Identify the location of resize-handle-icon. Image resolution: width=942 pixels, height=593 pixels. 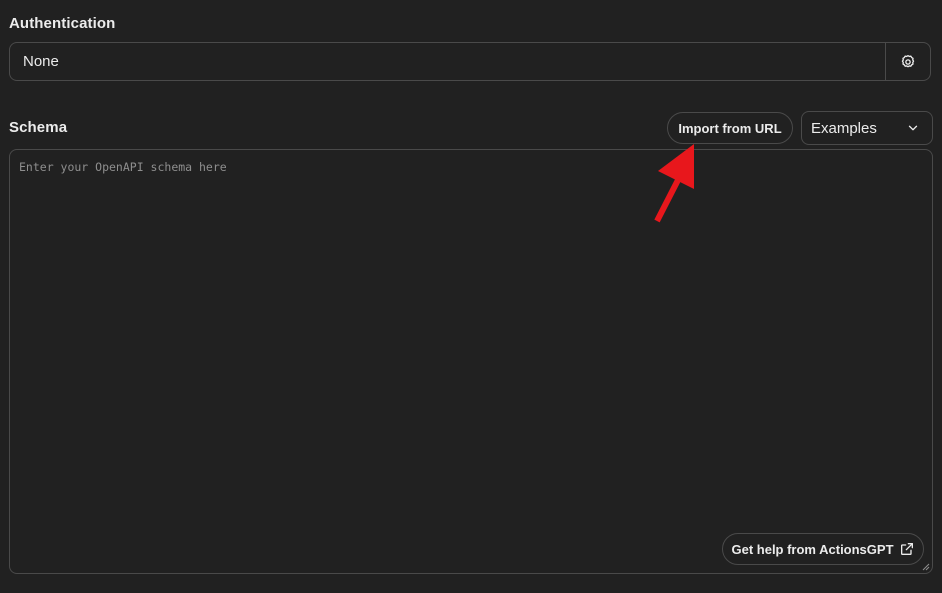
(926, 567).